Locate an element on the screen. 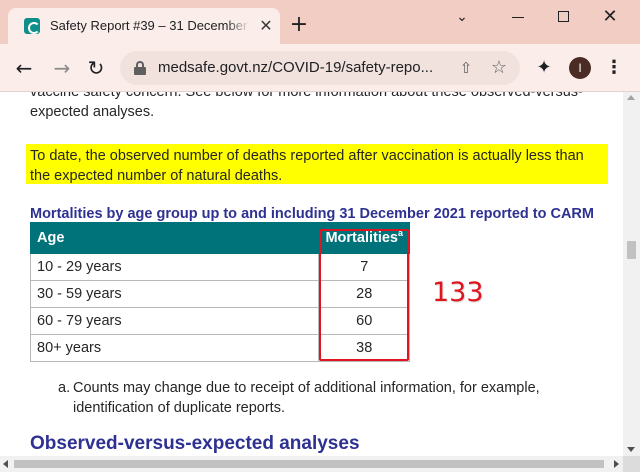 Image resolution: width=640 pixels, height=472 pixels. maximize-icon is located at coordinates (563, 16).